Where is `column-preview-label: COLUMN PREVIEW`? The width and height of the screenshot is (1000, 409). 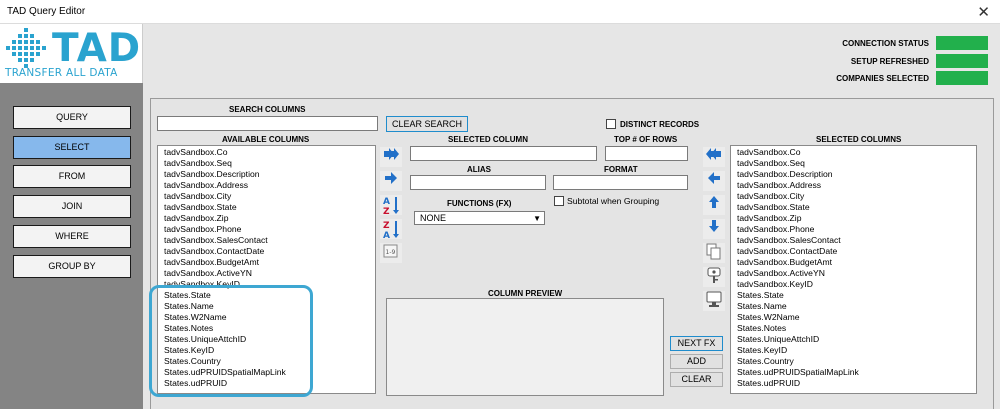
column-preview-label: COLUMN PREVIEW is located at coordinates (525, 293).